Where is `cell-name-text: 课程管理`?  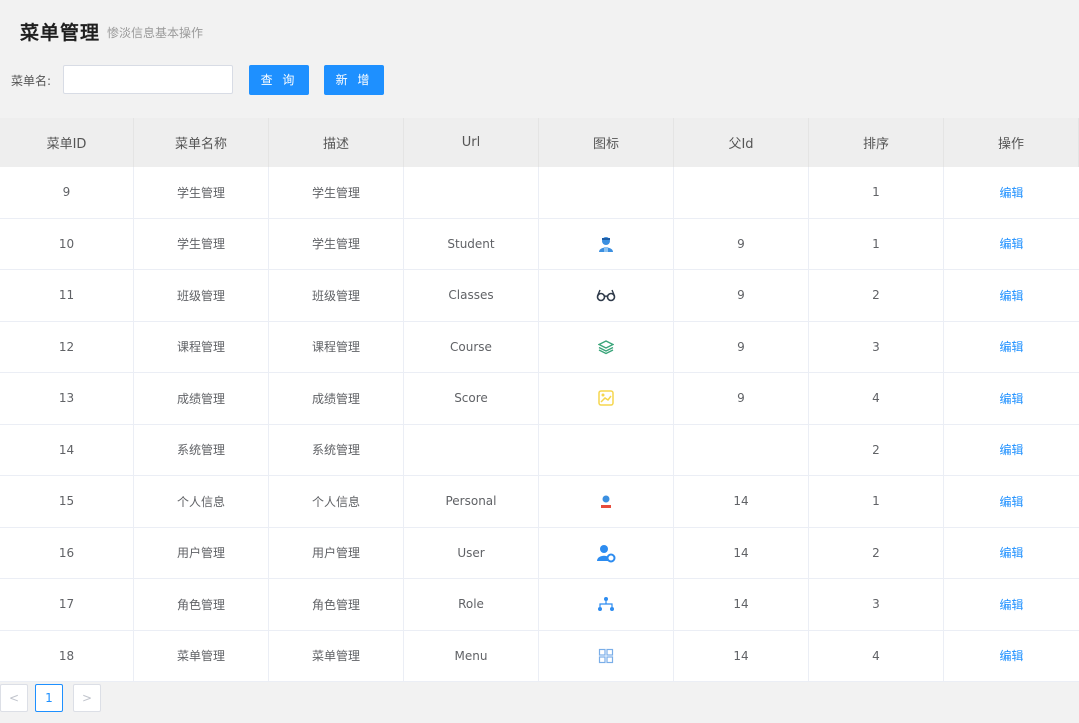 cell-name-text: 课程管理 is located at coordinates (200, 347).